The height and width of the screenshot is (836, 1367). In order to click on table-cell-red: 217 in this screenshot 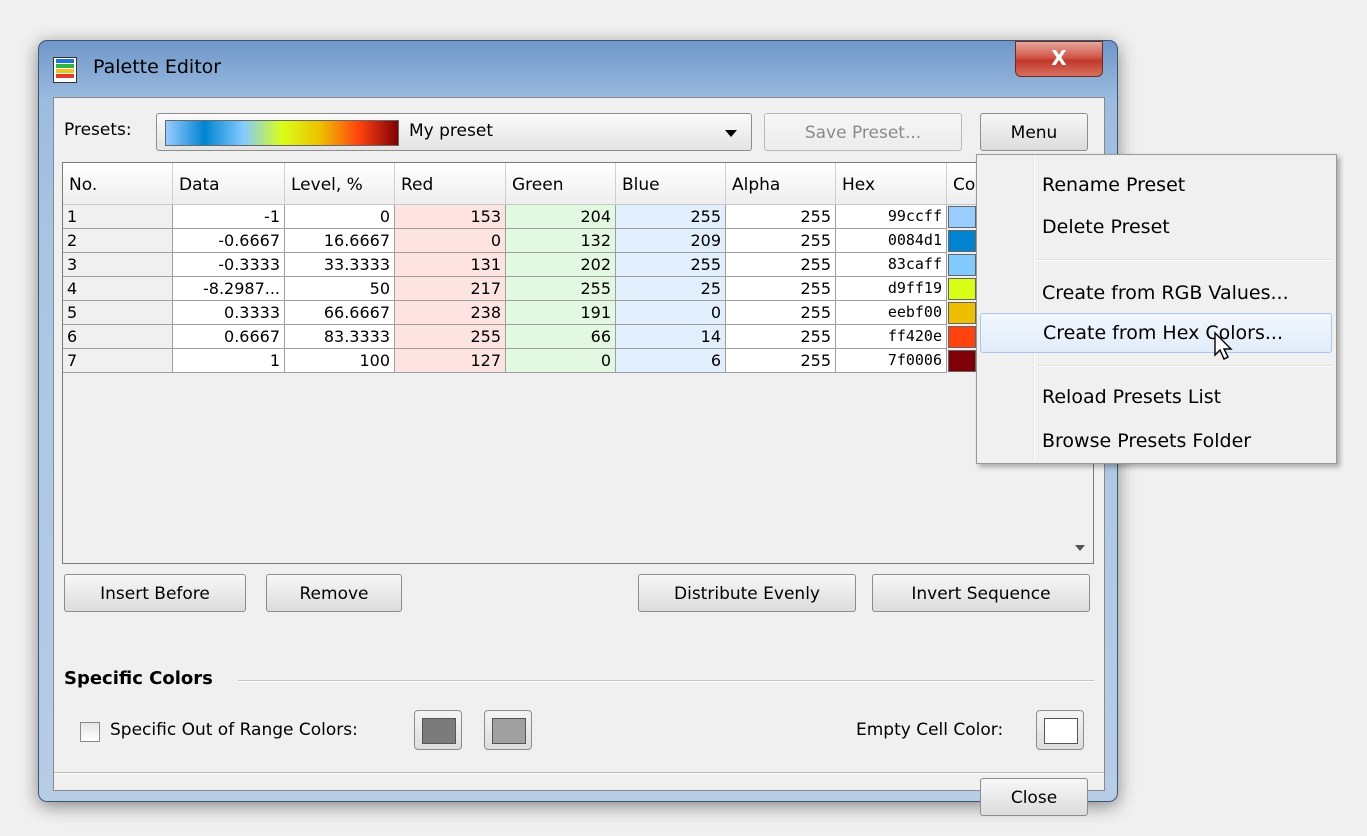, I will do `click(450, 289)`.